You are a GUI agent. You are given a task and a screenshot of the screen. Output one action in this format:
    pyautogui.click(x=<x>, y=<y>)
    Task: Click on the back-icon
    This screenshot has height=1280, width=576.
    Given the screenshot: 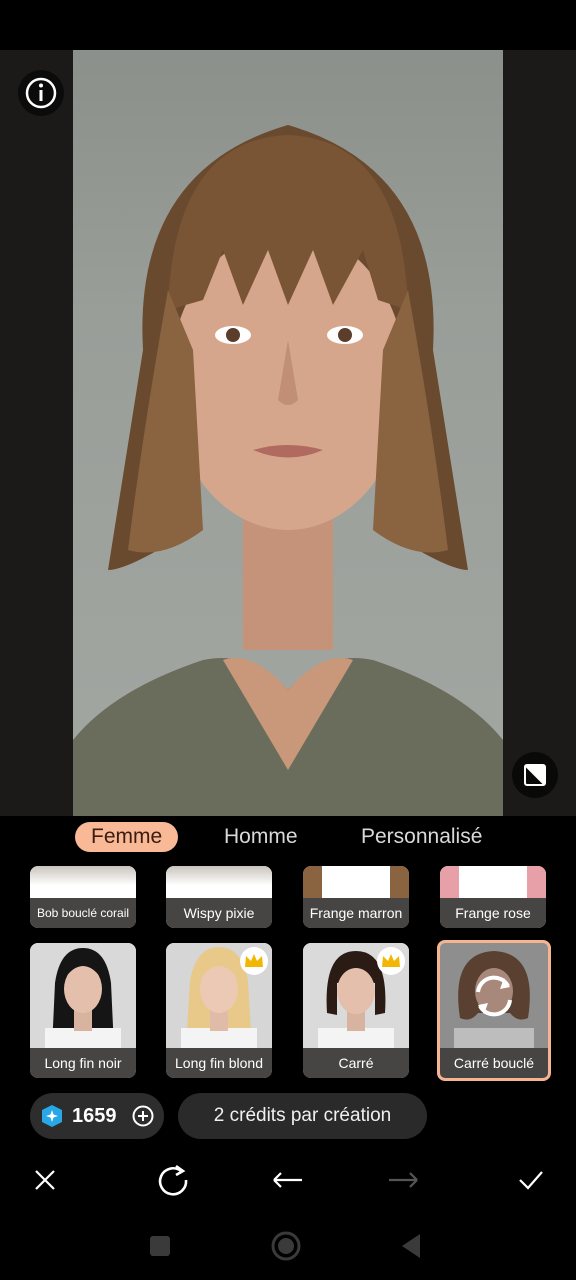 What is the action you would take?
    pyautogui.click(x=411, y=1246)
    